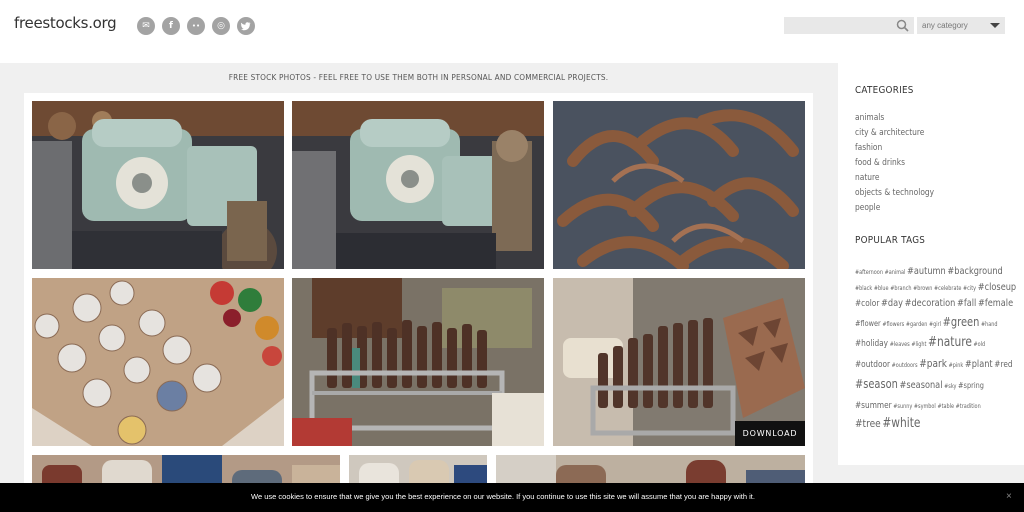  What do you see at coordinates (902, 406) in the screenshot?
I see `tag-link: #sunny` at bounding box center [902, 406].